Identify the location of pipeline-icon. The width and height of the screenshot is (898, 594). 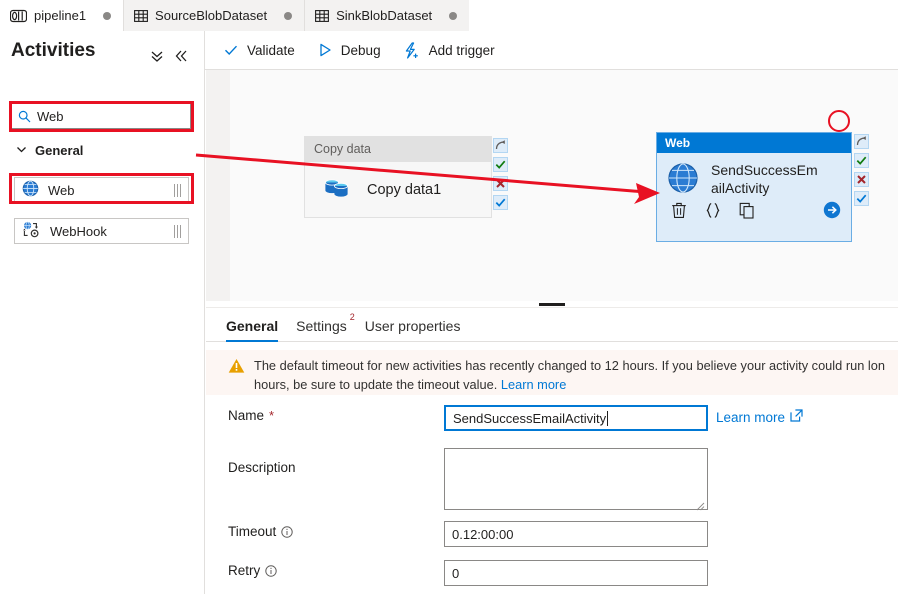
(18, 16).